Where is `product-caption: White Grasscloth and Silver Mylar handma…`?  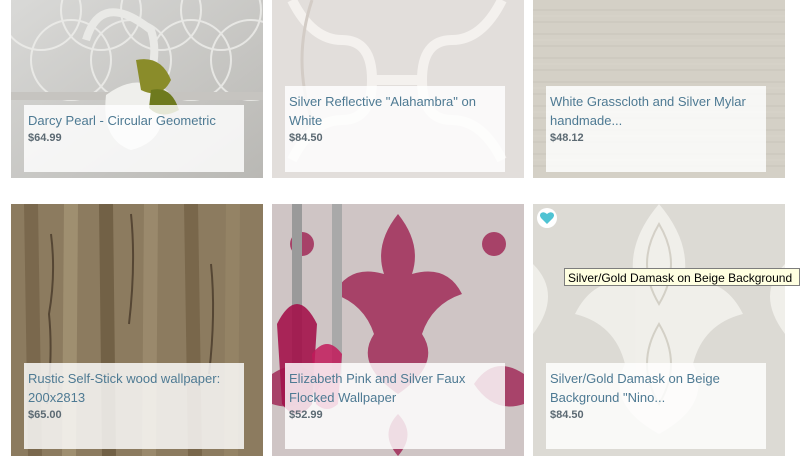
product-caption: White Grasscloth and Silver Mylar handma… is located at coordinates (656, 129).